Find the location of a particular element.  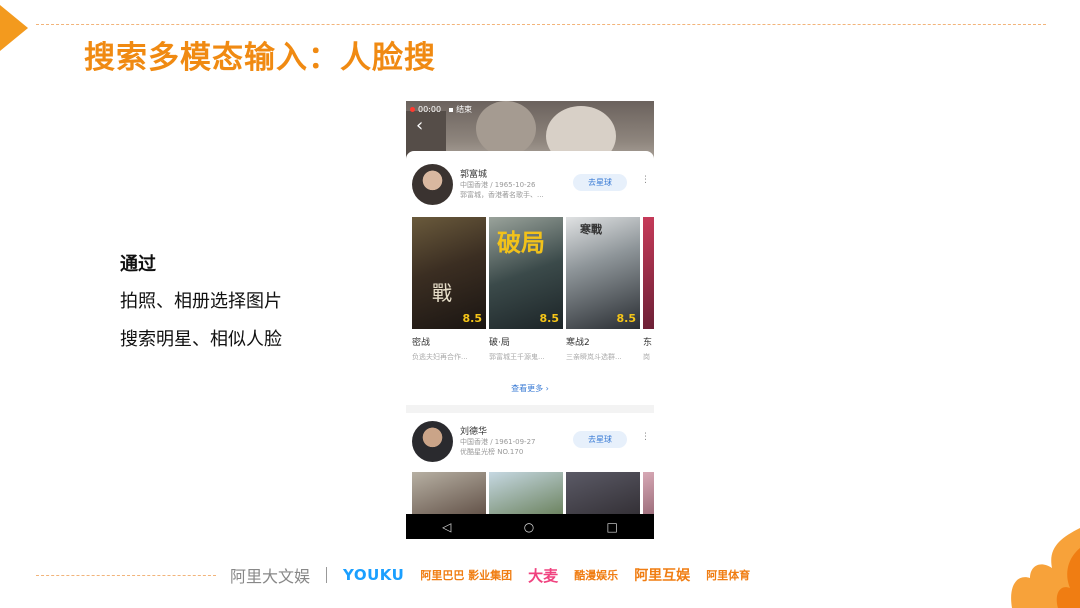

movie-poster: 寒戰 8.5 is located at coordinates (603, 273).